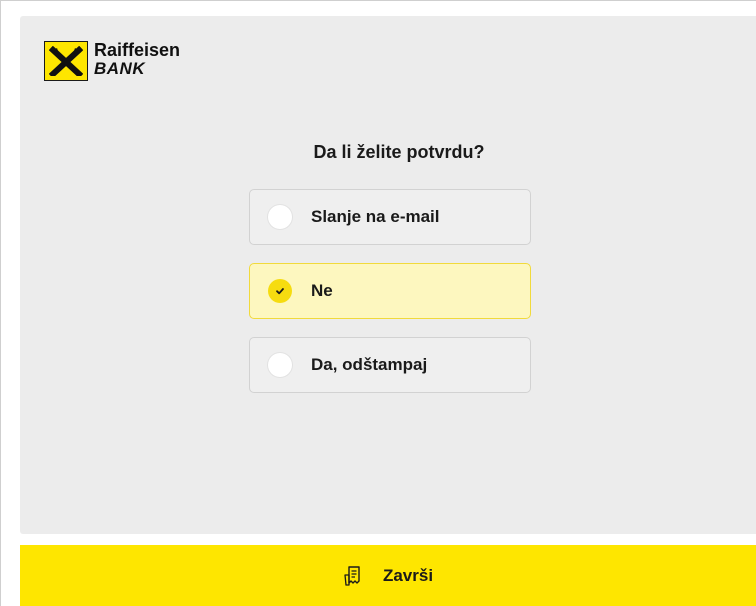 The image size is (756, 606). I want to click on option-no: Ne, so click(390, 291).